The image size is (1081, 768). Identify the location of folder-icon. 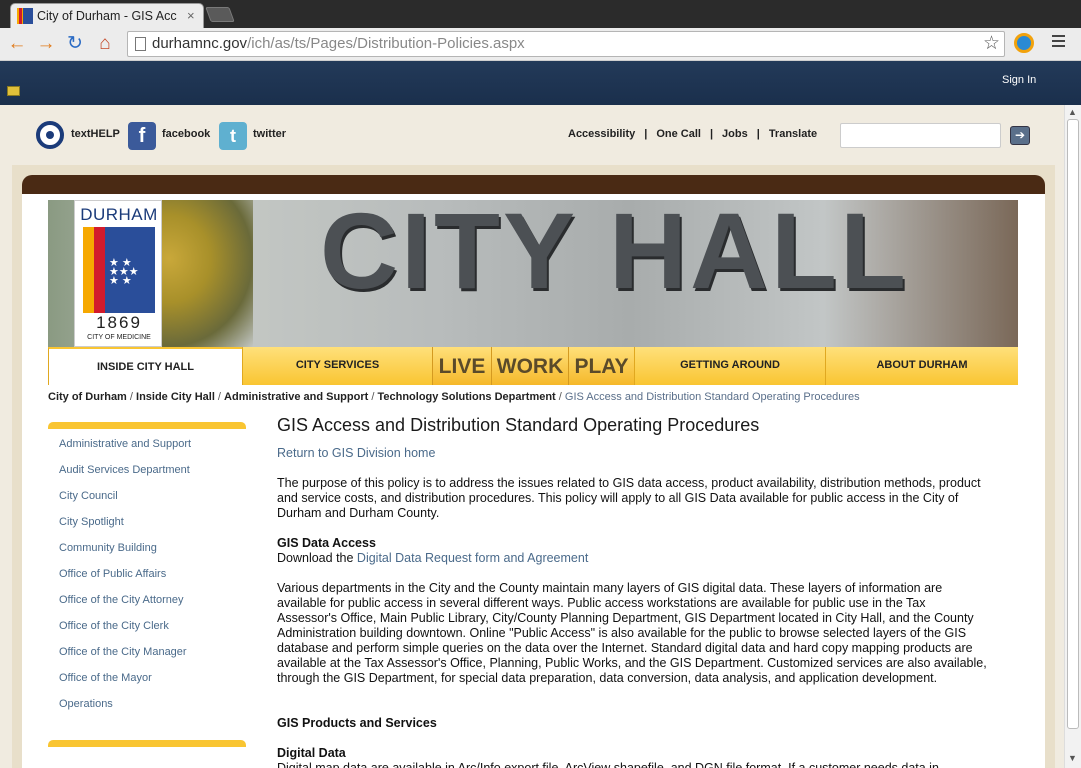
(13, 91).